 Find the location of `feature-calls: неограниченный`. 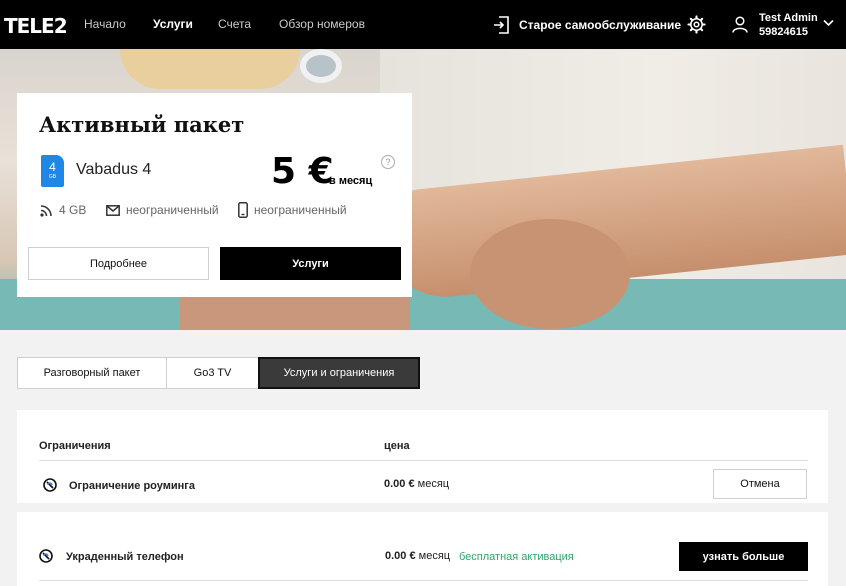

feature-calls: неограниченный is located at coordinates (292, 210).